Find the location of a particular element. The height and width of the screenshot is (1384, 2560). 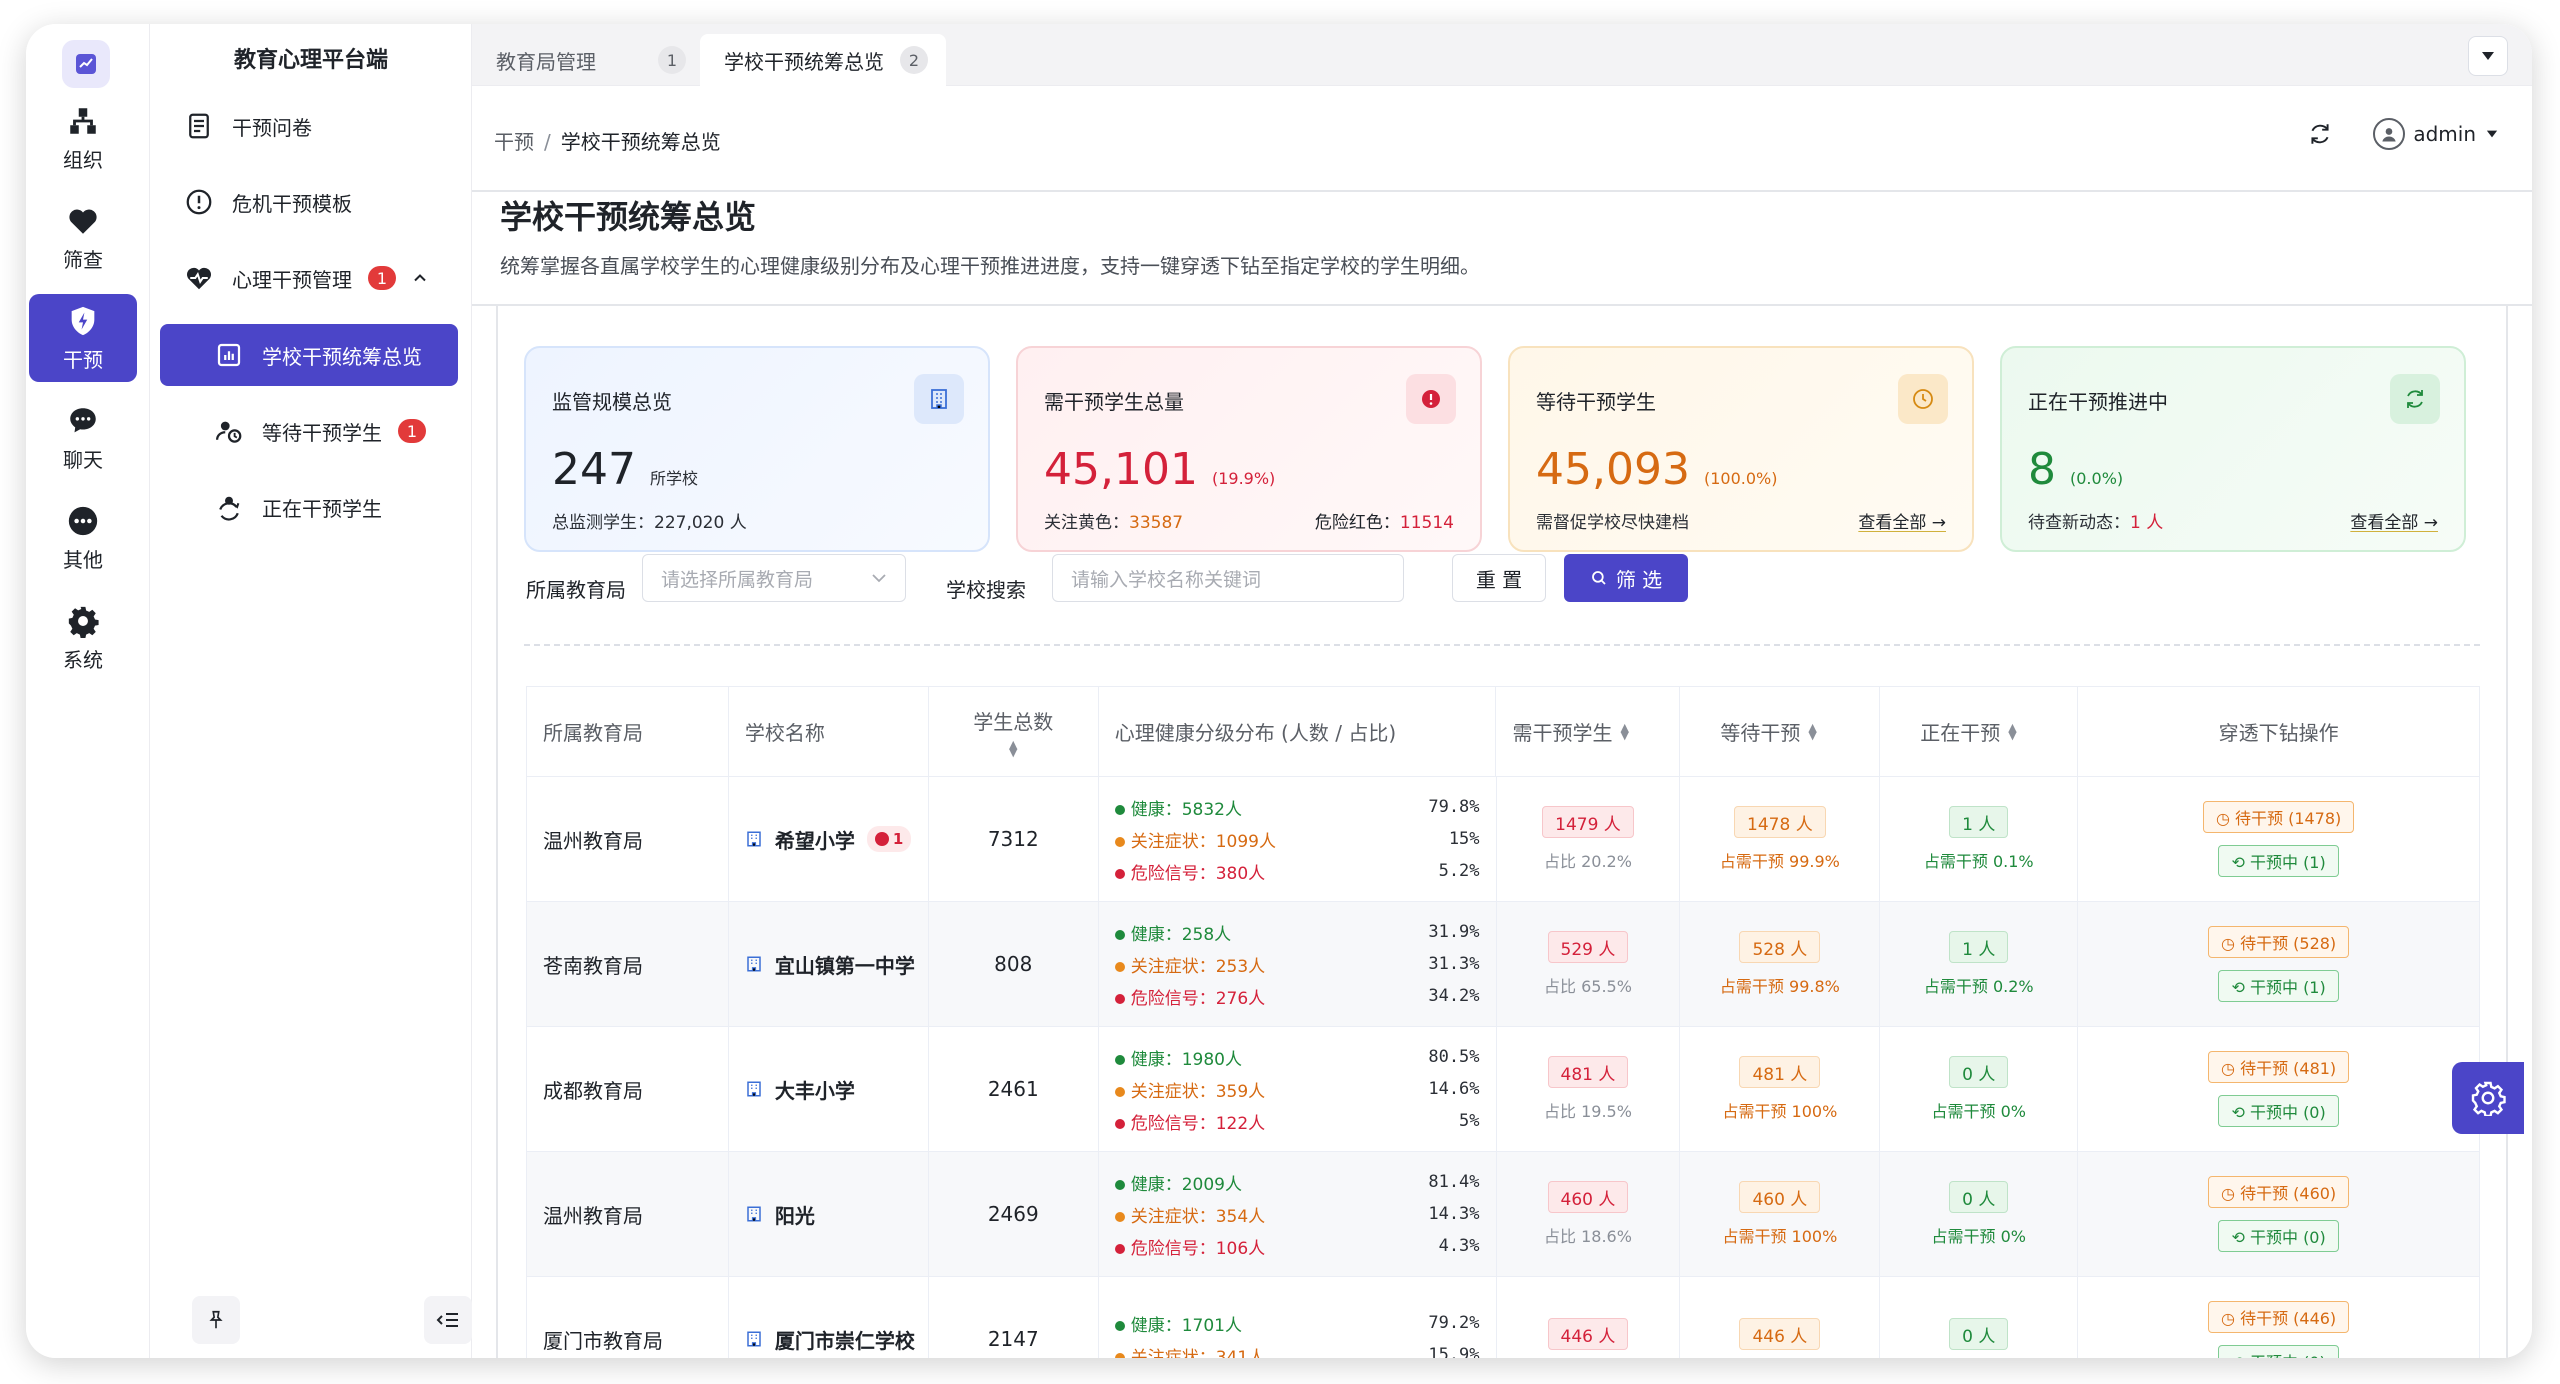

th-waiting: 等待干预 ▲ ▼ is located at coordinates (1780, 732).